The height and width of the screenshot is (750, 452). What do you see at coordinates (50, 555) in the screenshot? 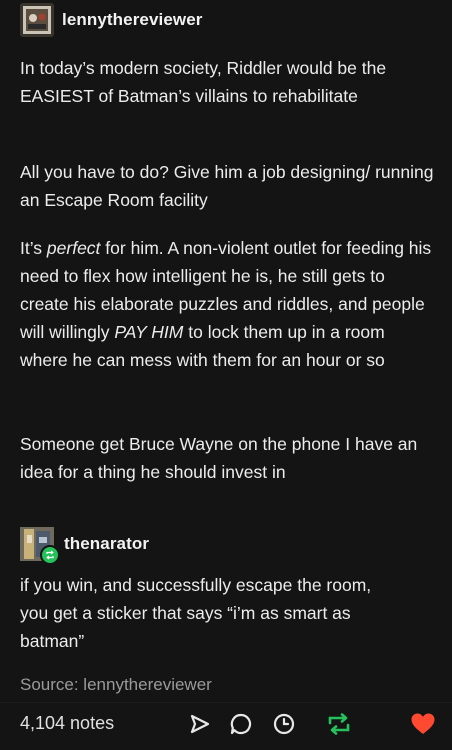
I see `reblog-badge-icon` at bounding box center [50, 555].